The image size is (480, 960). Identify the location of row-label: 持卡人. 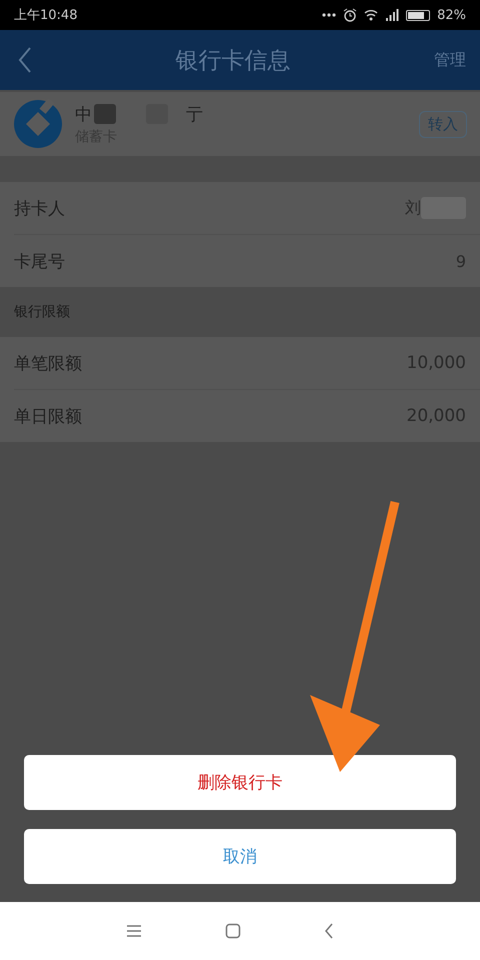
(39, 209).